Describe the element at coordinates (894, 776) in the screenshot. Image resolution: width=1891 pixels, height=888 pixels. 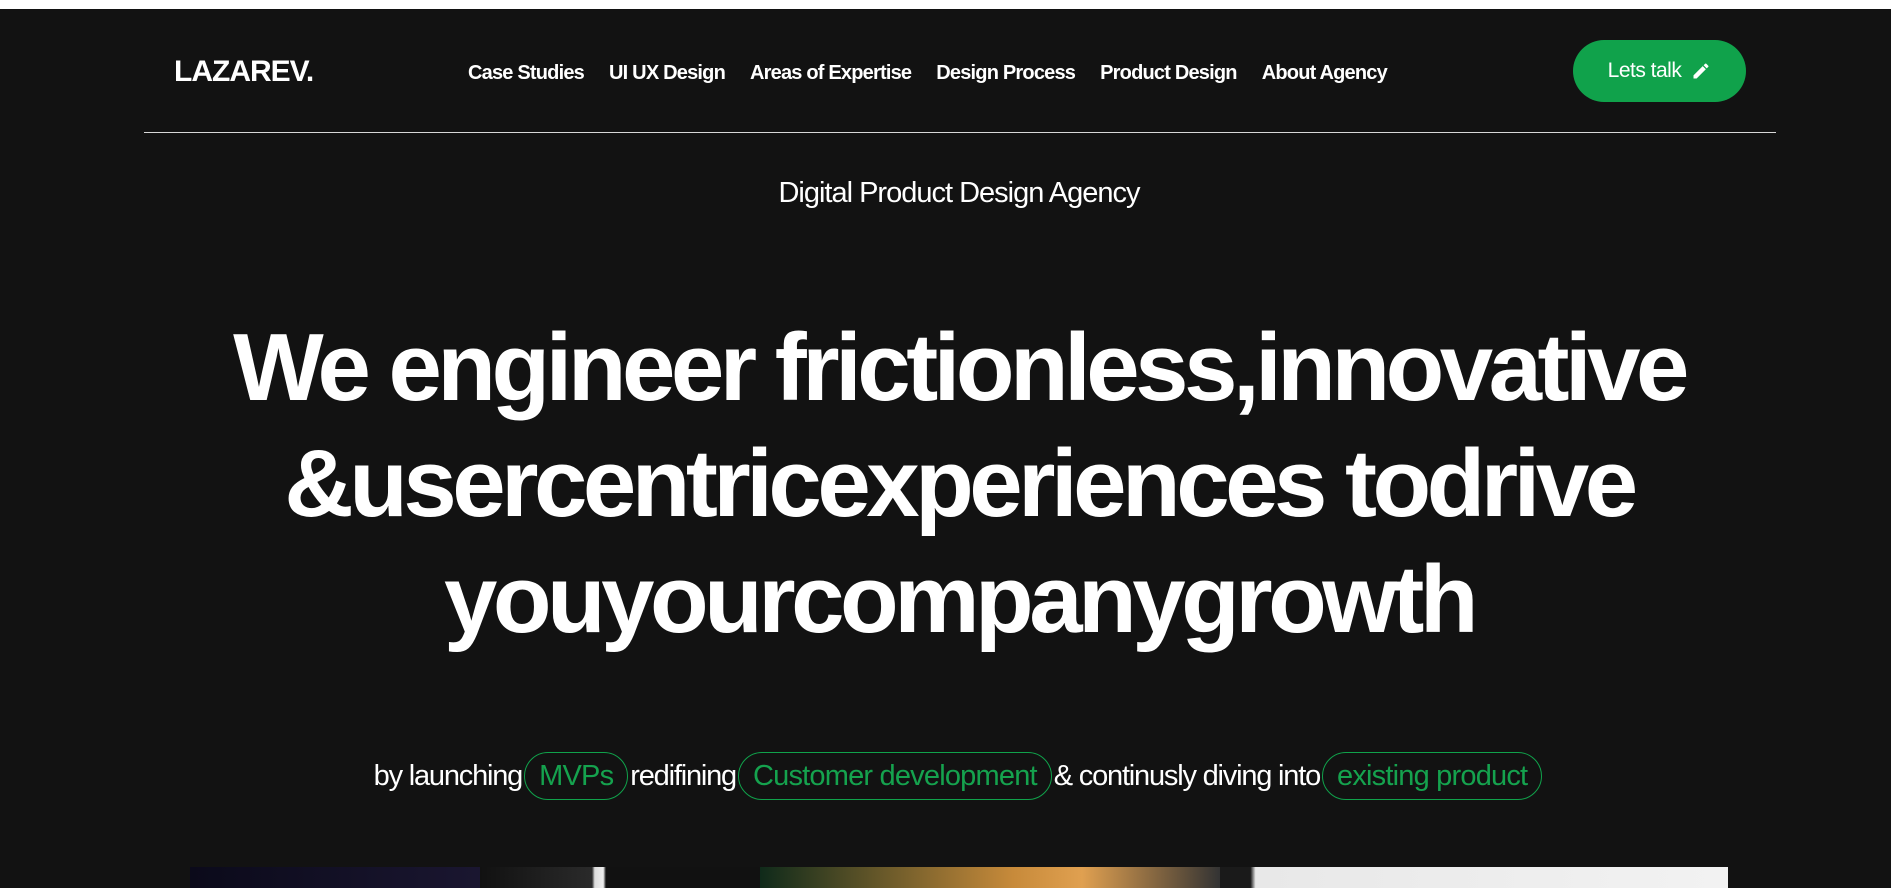
I see `pill-customer-development: Customer development` at that location.